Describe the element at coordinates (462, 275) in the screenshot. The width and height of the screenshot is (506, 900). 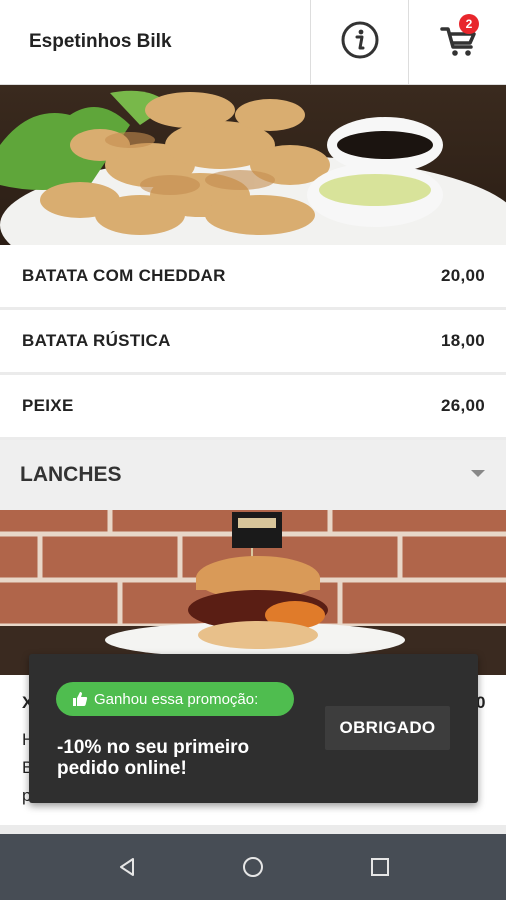
I see `menu-item-price: 20,00` at that location.